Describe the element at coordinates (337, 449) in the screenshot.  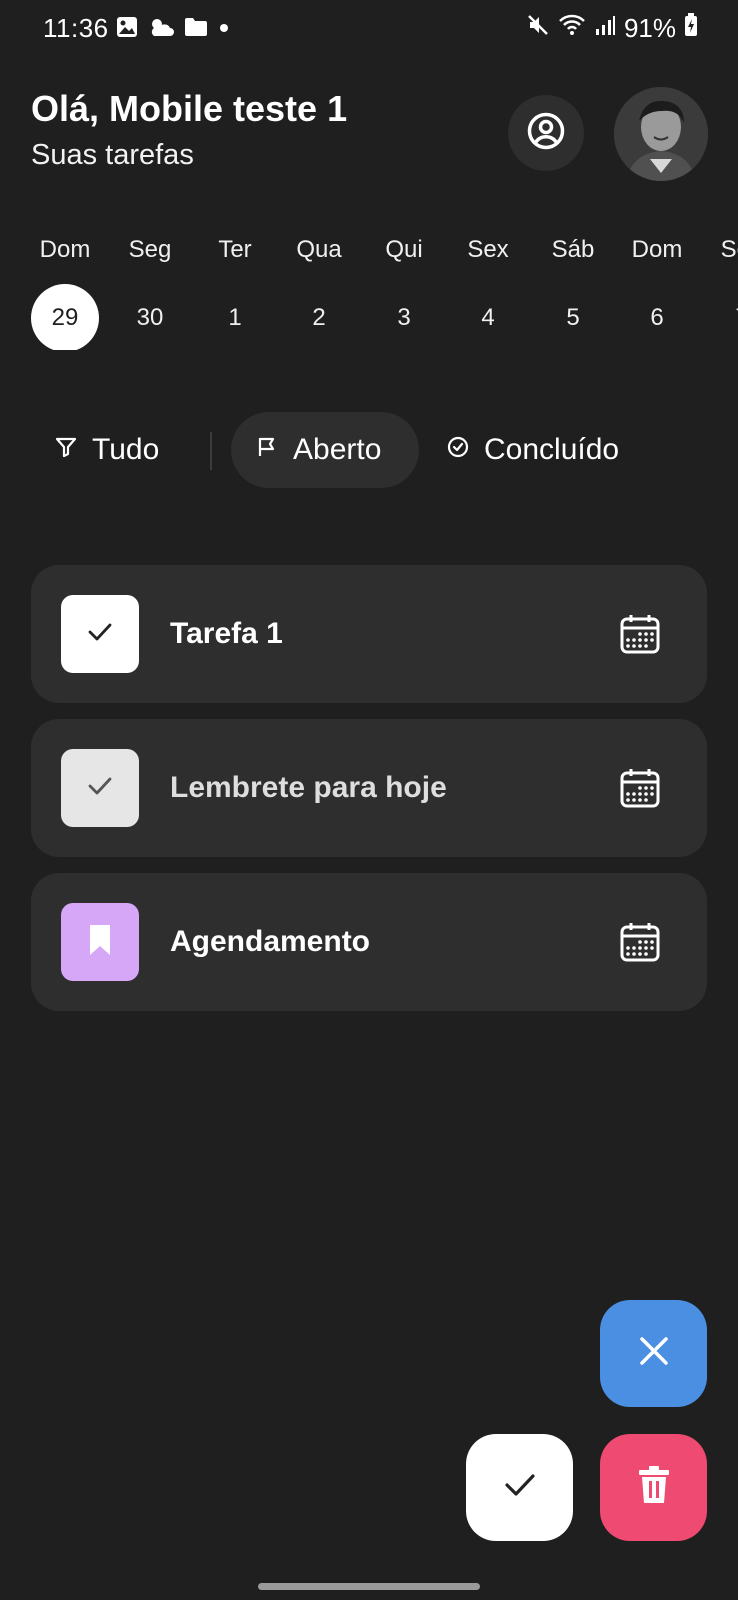
I see `filter-open-label: Aberto` at that location.